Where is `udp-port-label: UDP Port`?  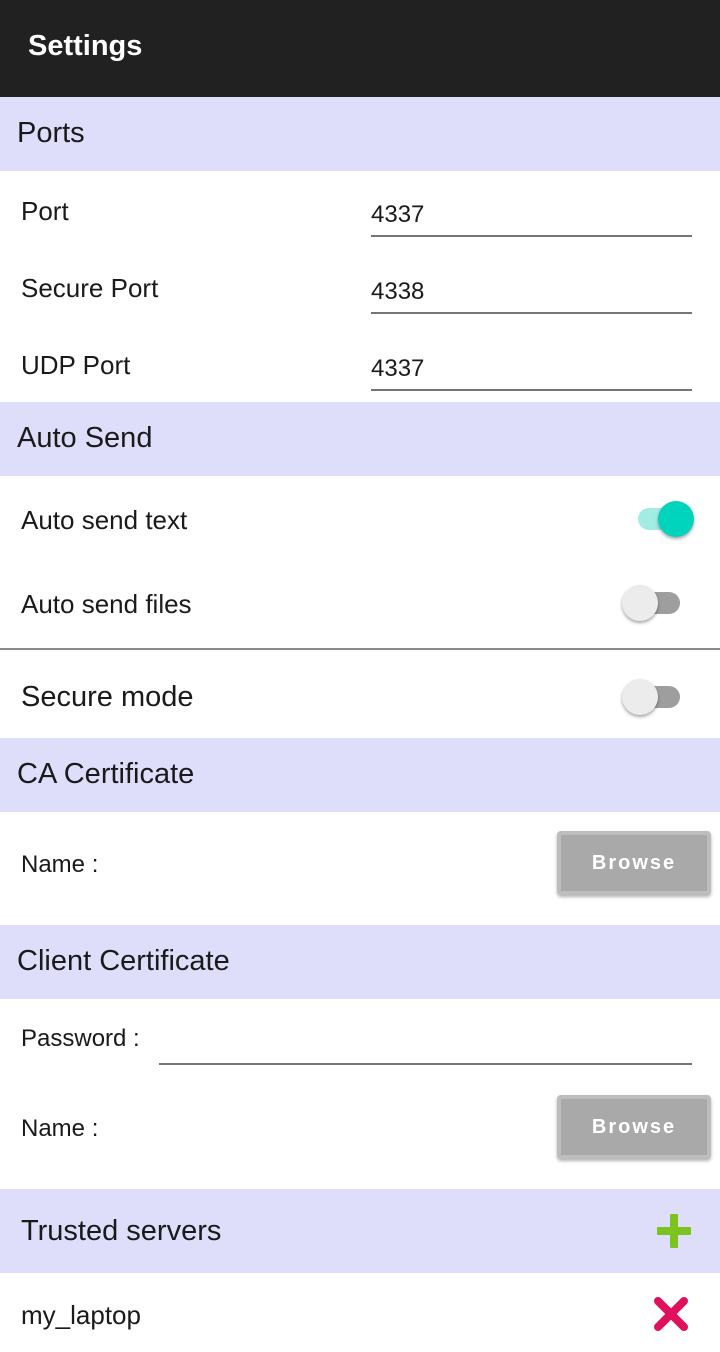
udp-port-label: UDP Port is located at coordinates (76, 365).